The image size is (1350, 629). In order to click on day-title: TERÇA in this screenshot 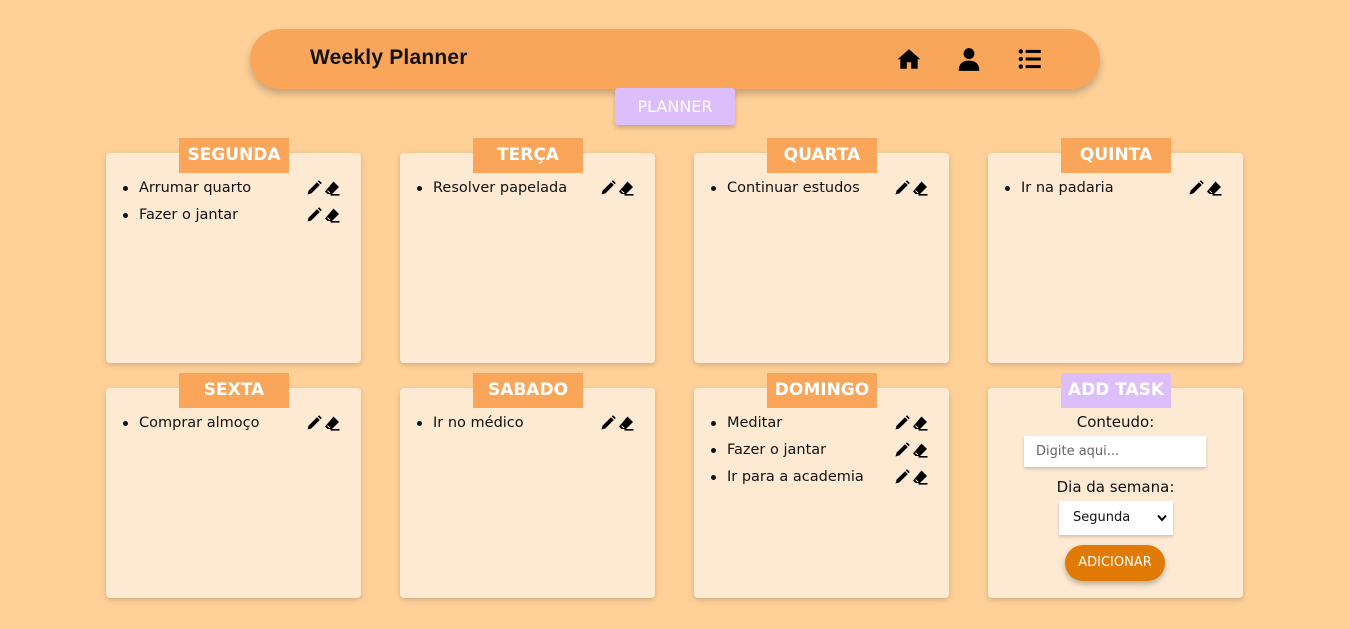, I will do `click(528, 155)`.